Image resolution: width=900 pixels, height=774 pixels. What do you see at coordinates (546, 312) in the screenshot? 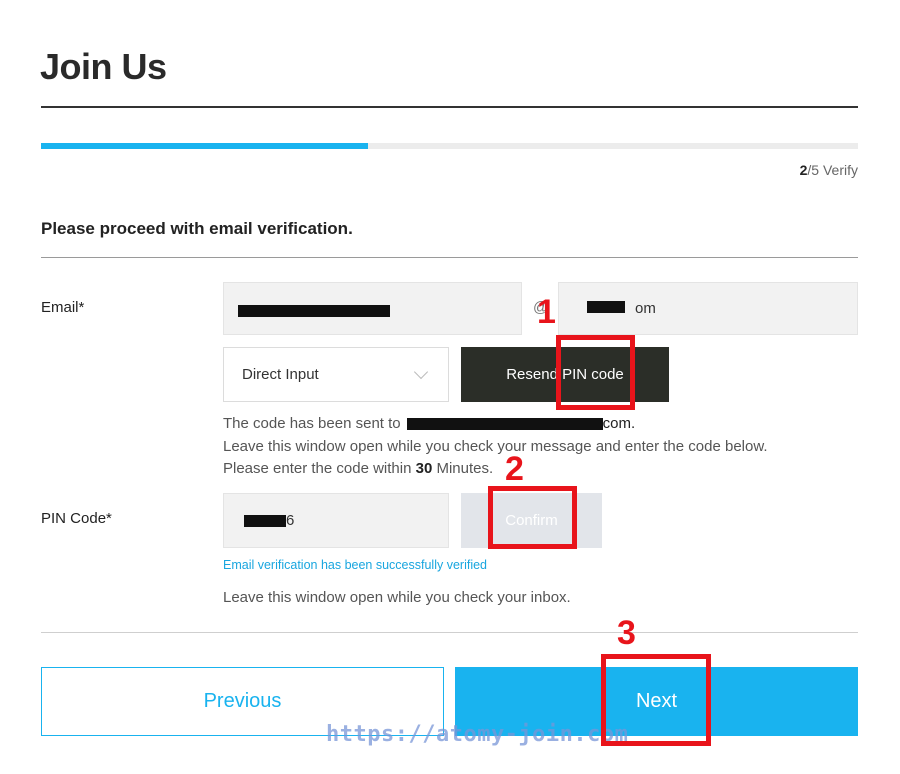
I see `annotation-number-1: 1` at bounding box center [546, 312].